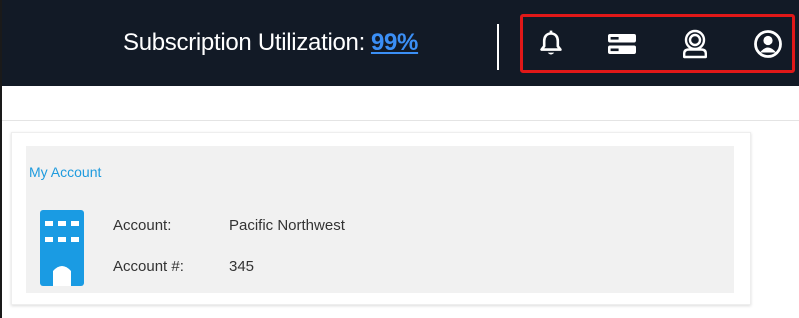 This screenshot has height=318, width=799. Describe the element at coordinates (400, 103) in the screenshot. I see `sub-header-bar` at that location.